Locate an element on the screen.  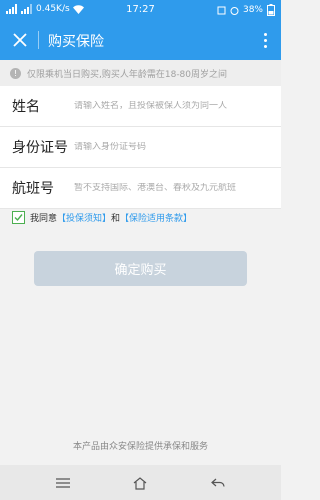
status-right: 38% is located at coordinates (246, 10).